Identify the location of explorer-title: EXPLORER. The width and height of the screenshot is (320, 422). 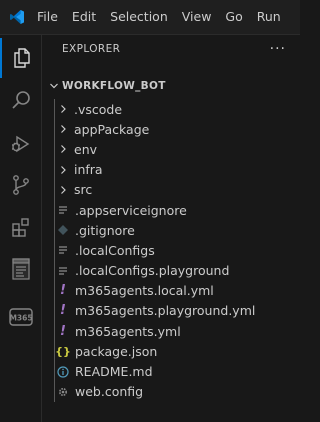
(91, 49).